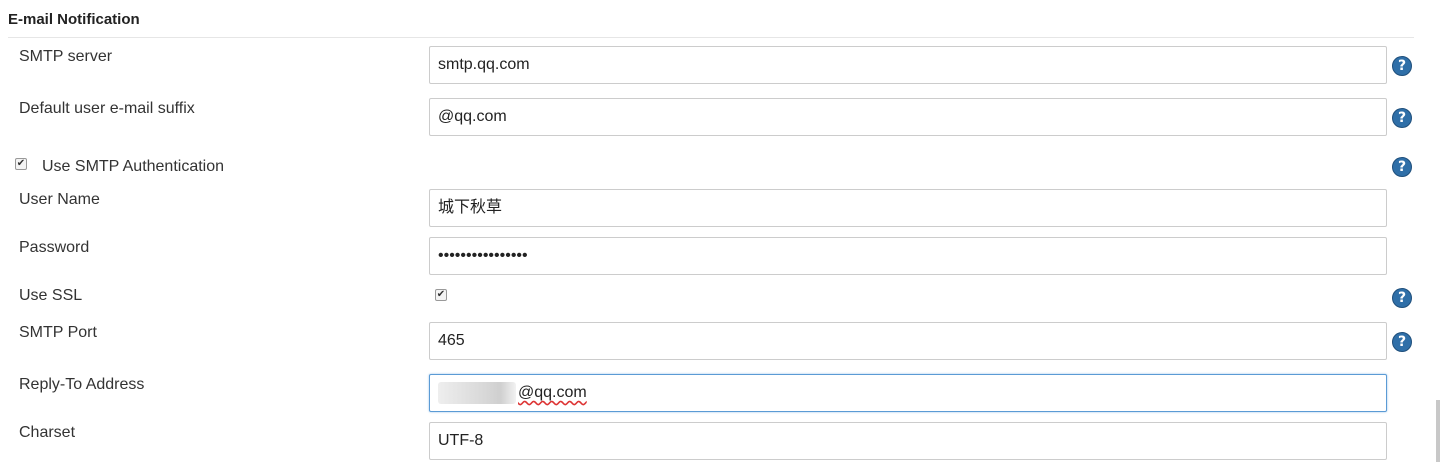  I want to click on section-divider, so click(711, 37).